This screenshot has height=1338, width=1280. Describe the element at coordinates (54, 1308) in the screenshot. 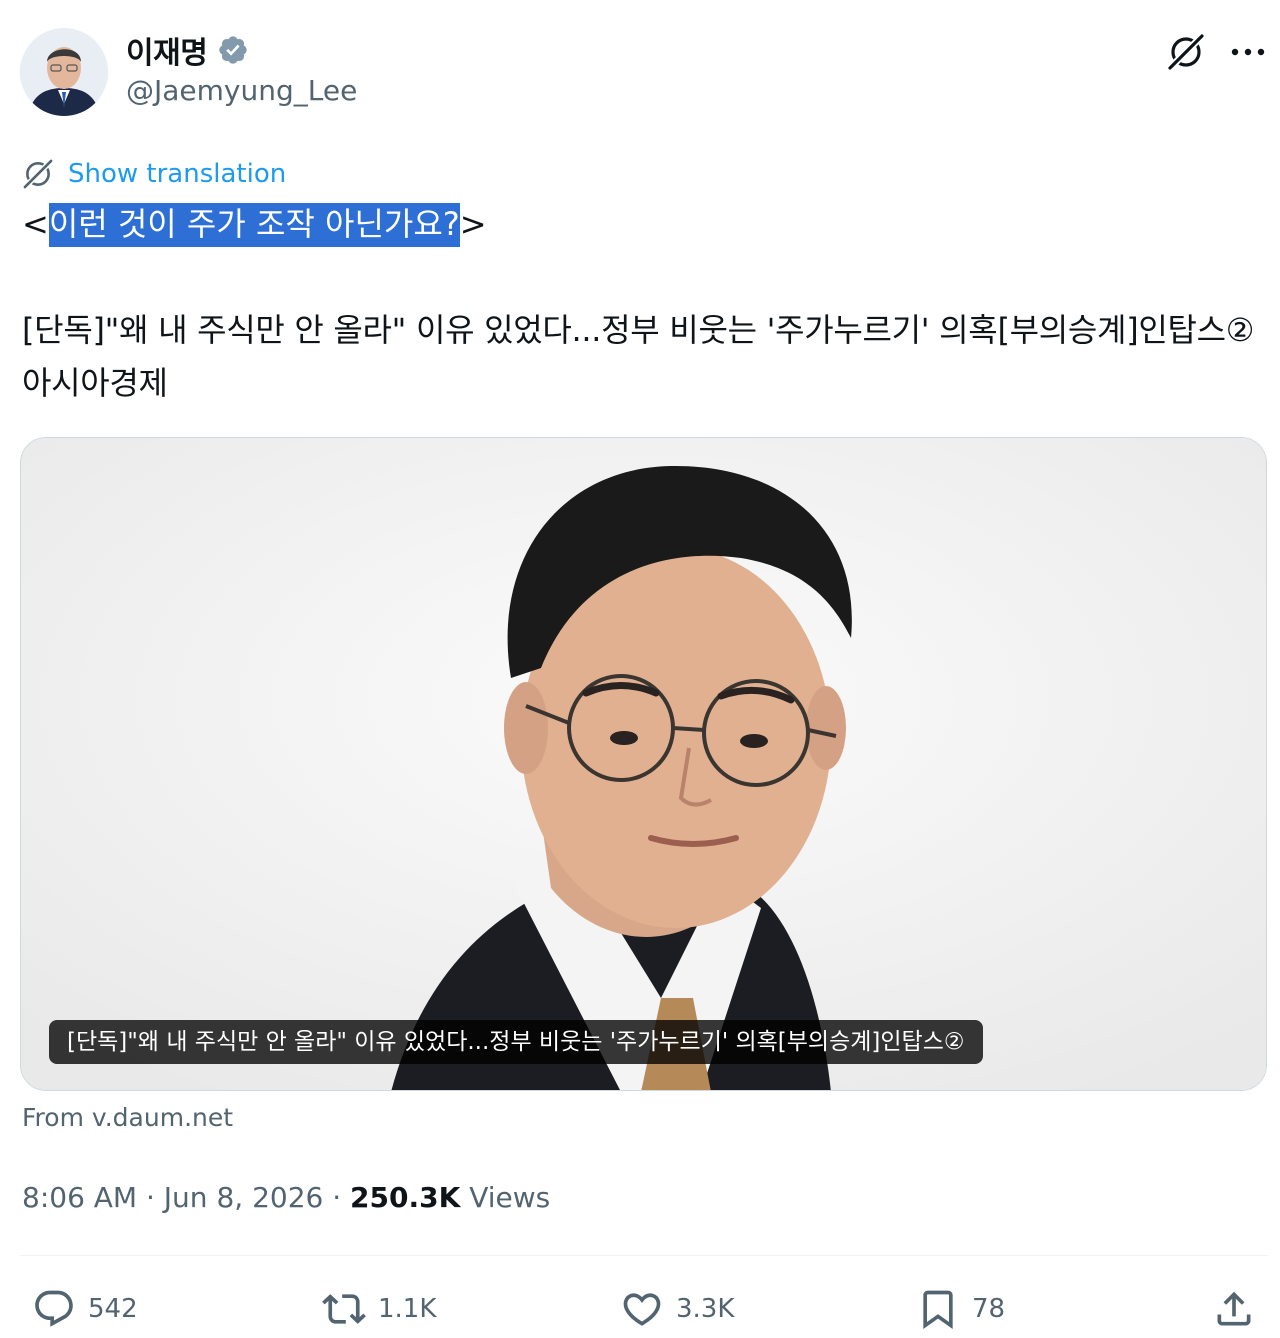

I see `reply-icon` at that location.